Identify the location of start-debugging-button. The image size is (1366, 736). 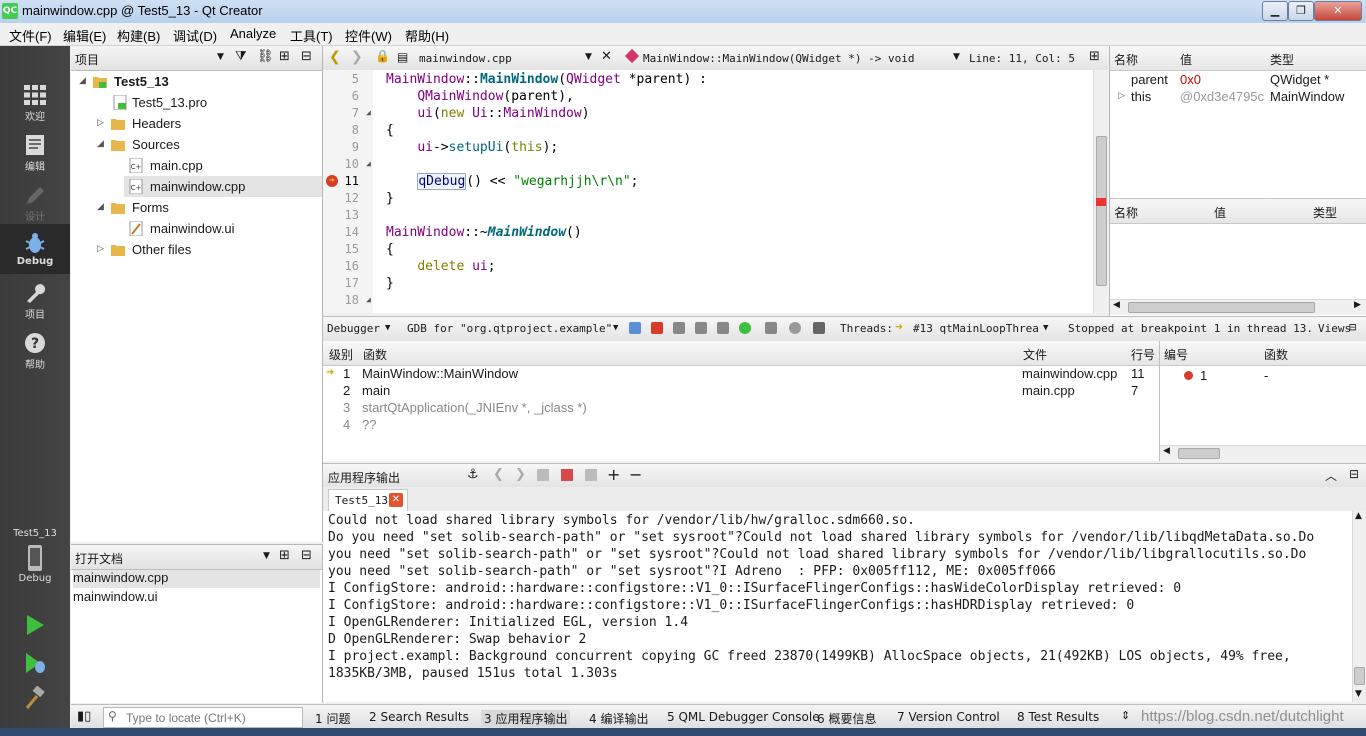
(35, 663).